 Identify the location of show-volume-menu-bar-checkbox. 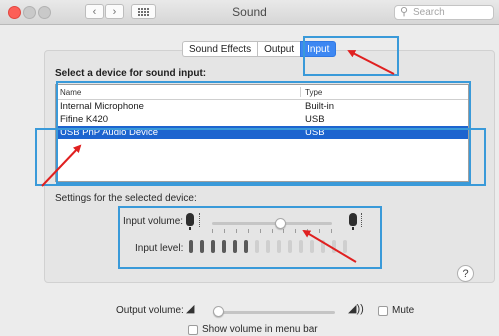
(193, 330).